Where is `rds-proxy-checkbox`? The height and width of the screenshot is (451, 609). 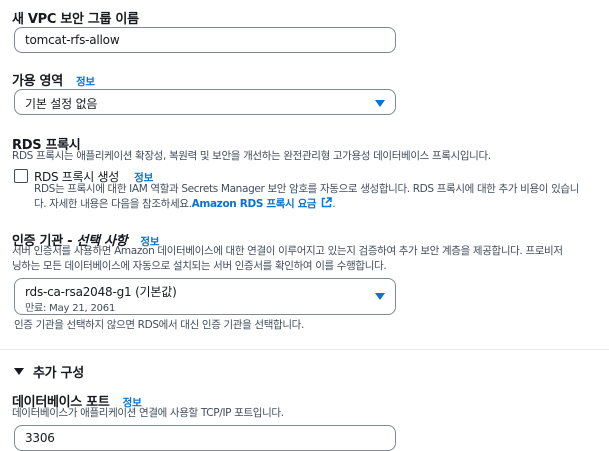
rds-proxy-checkbox is located at coordinates (21, 176).